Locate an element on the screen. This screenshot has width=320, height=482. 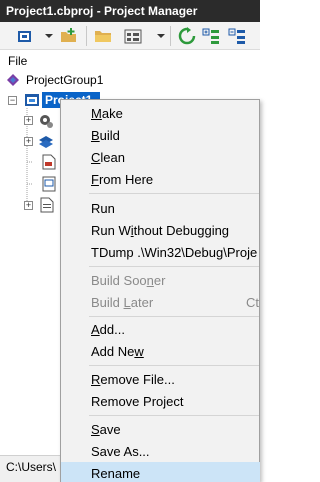
menu-item-label: From Here is located at coordinates (122, 179).